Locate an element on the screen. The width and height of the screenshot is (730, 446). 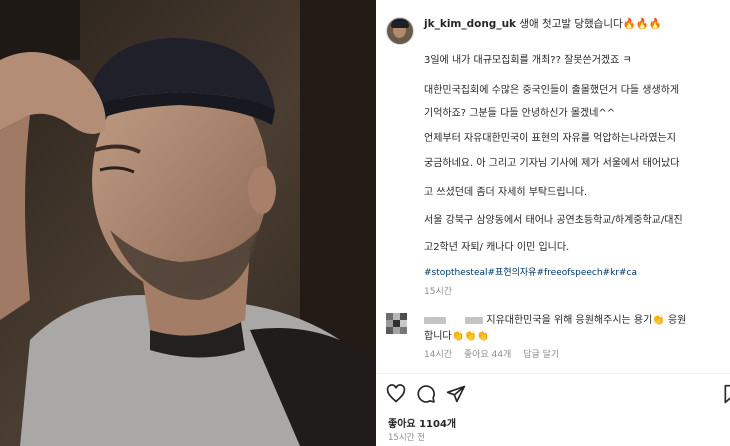
comment-icon is located at coordinates (426, 394).